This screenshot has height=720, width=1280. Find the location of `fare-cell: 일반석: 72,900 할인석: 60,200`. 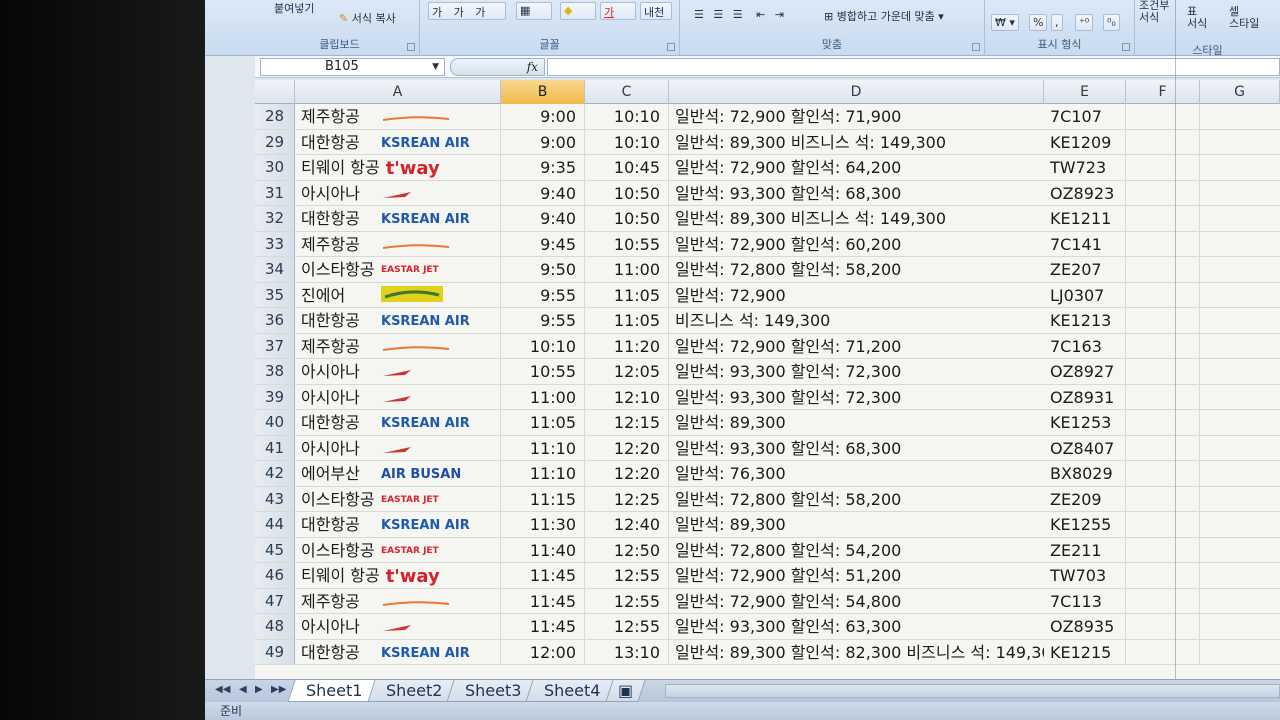

fare-cell: 일반석: 72,900 할인석: 60,200 is located at coordinates (856, 244).